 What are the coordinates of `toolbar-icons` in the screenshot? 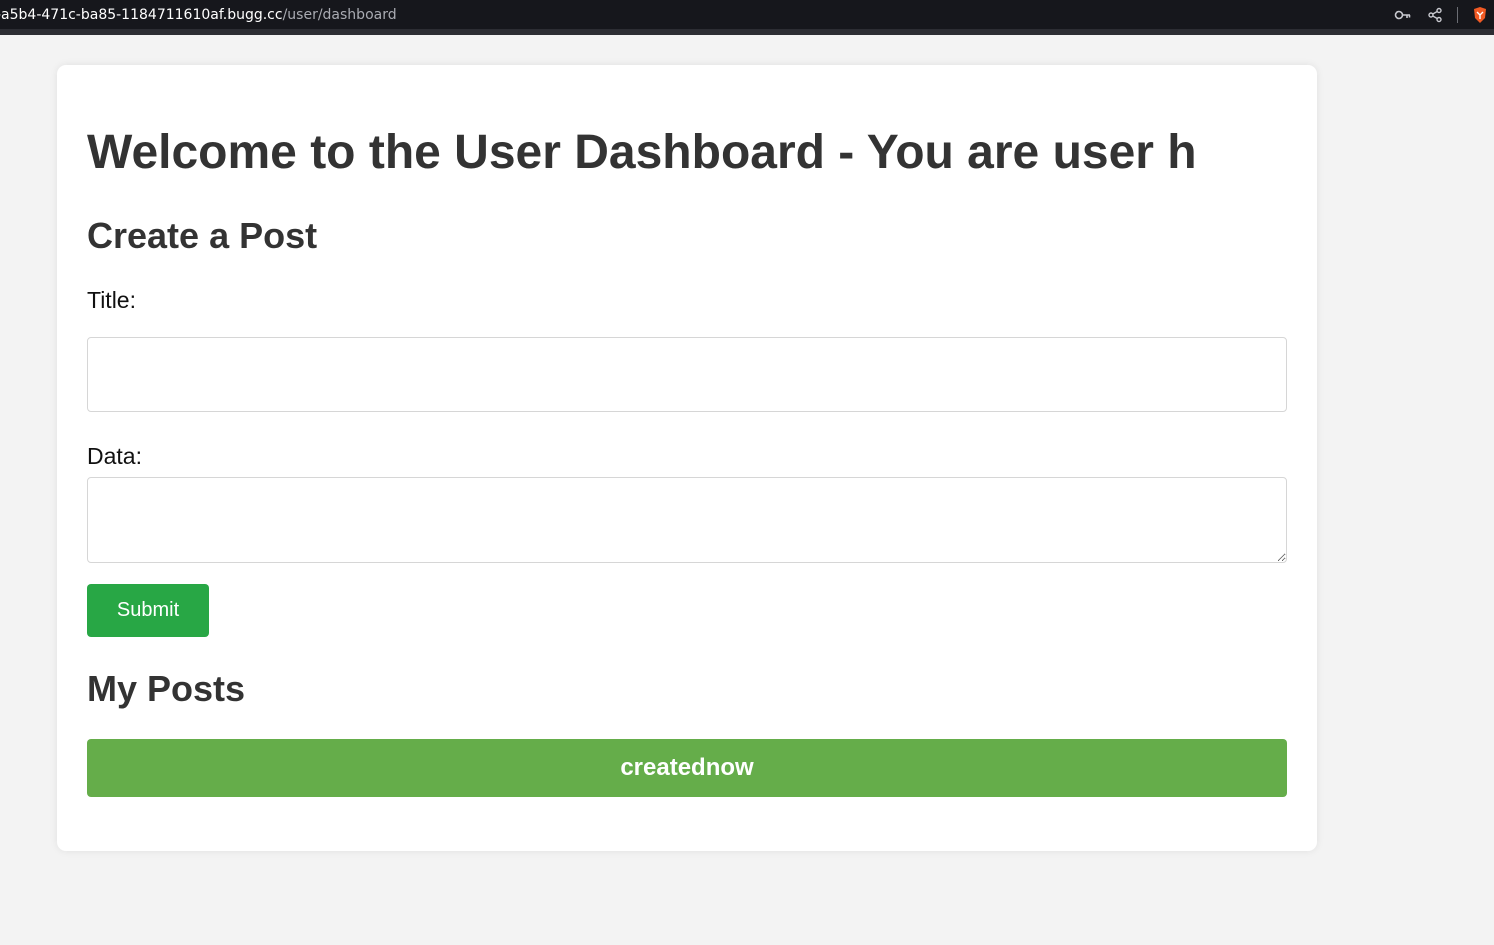 It's located at (1443, 14).